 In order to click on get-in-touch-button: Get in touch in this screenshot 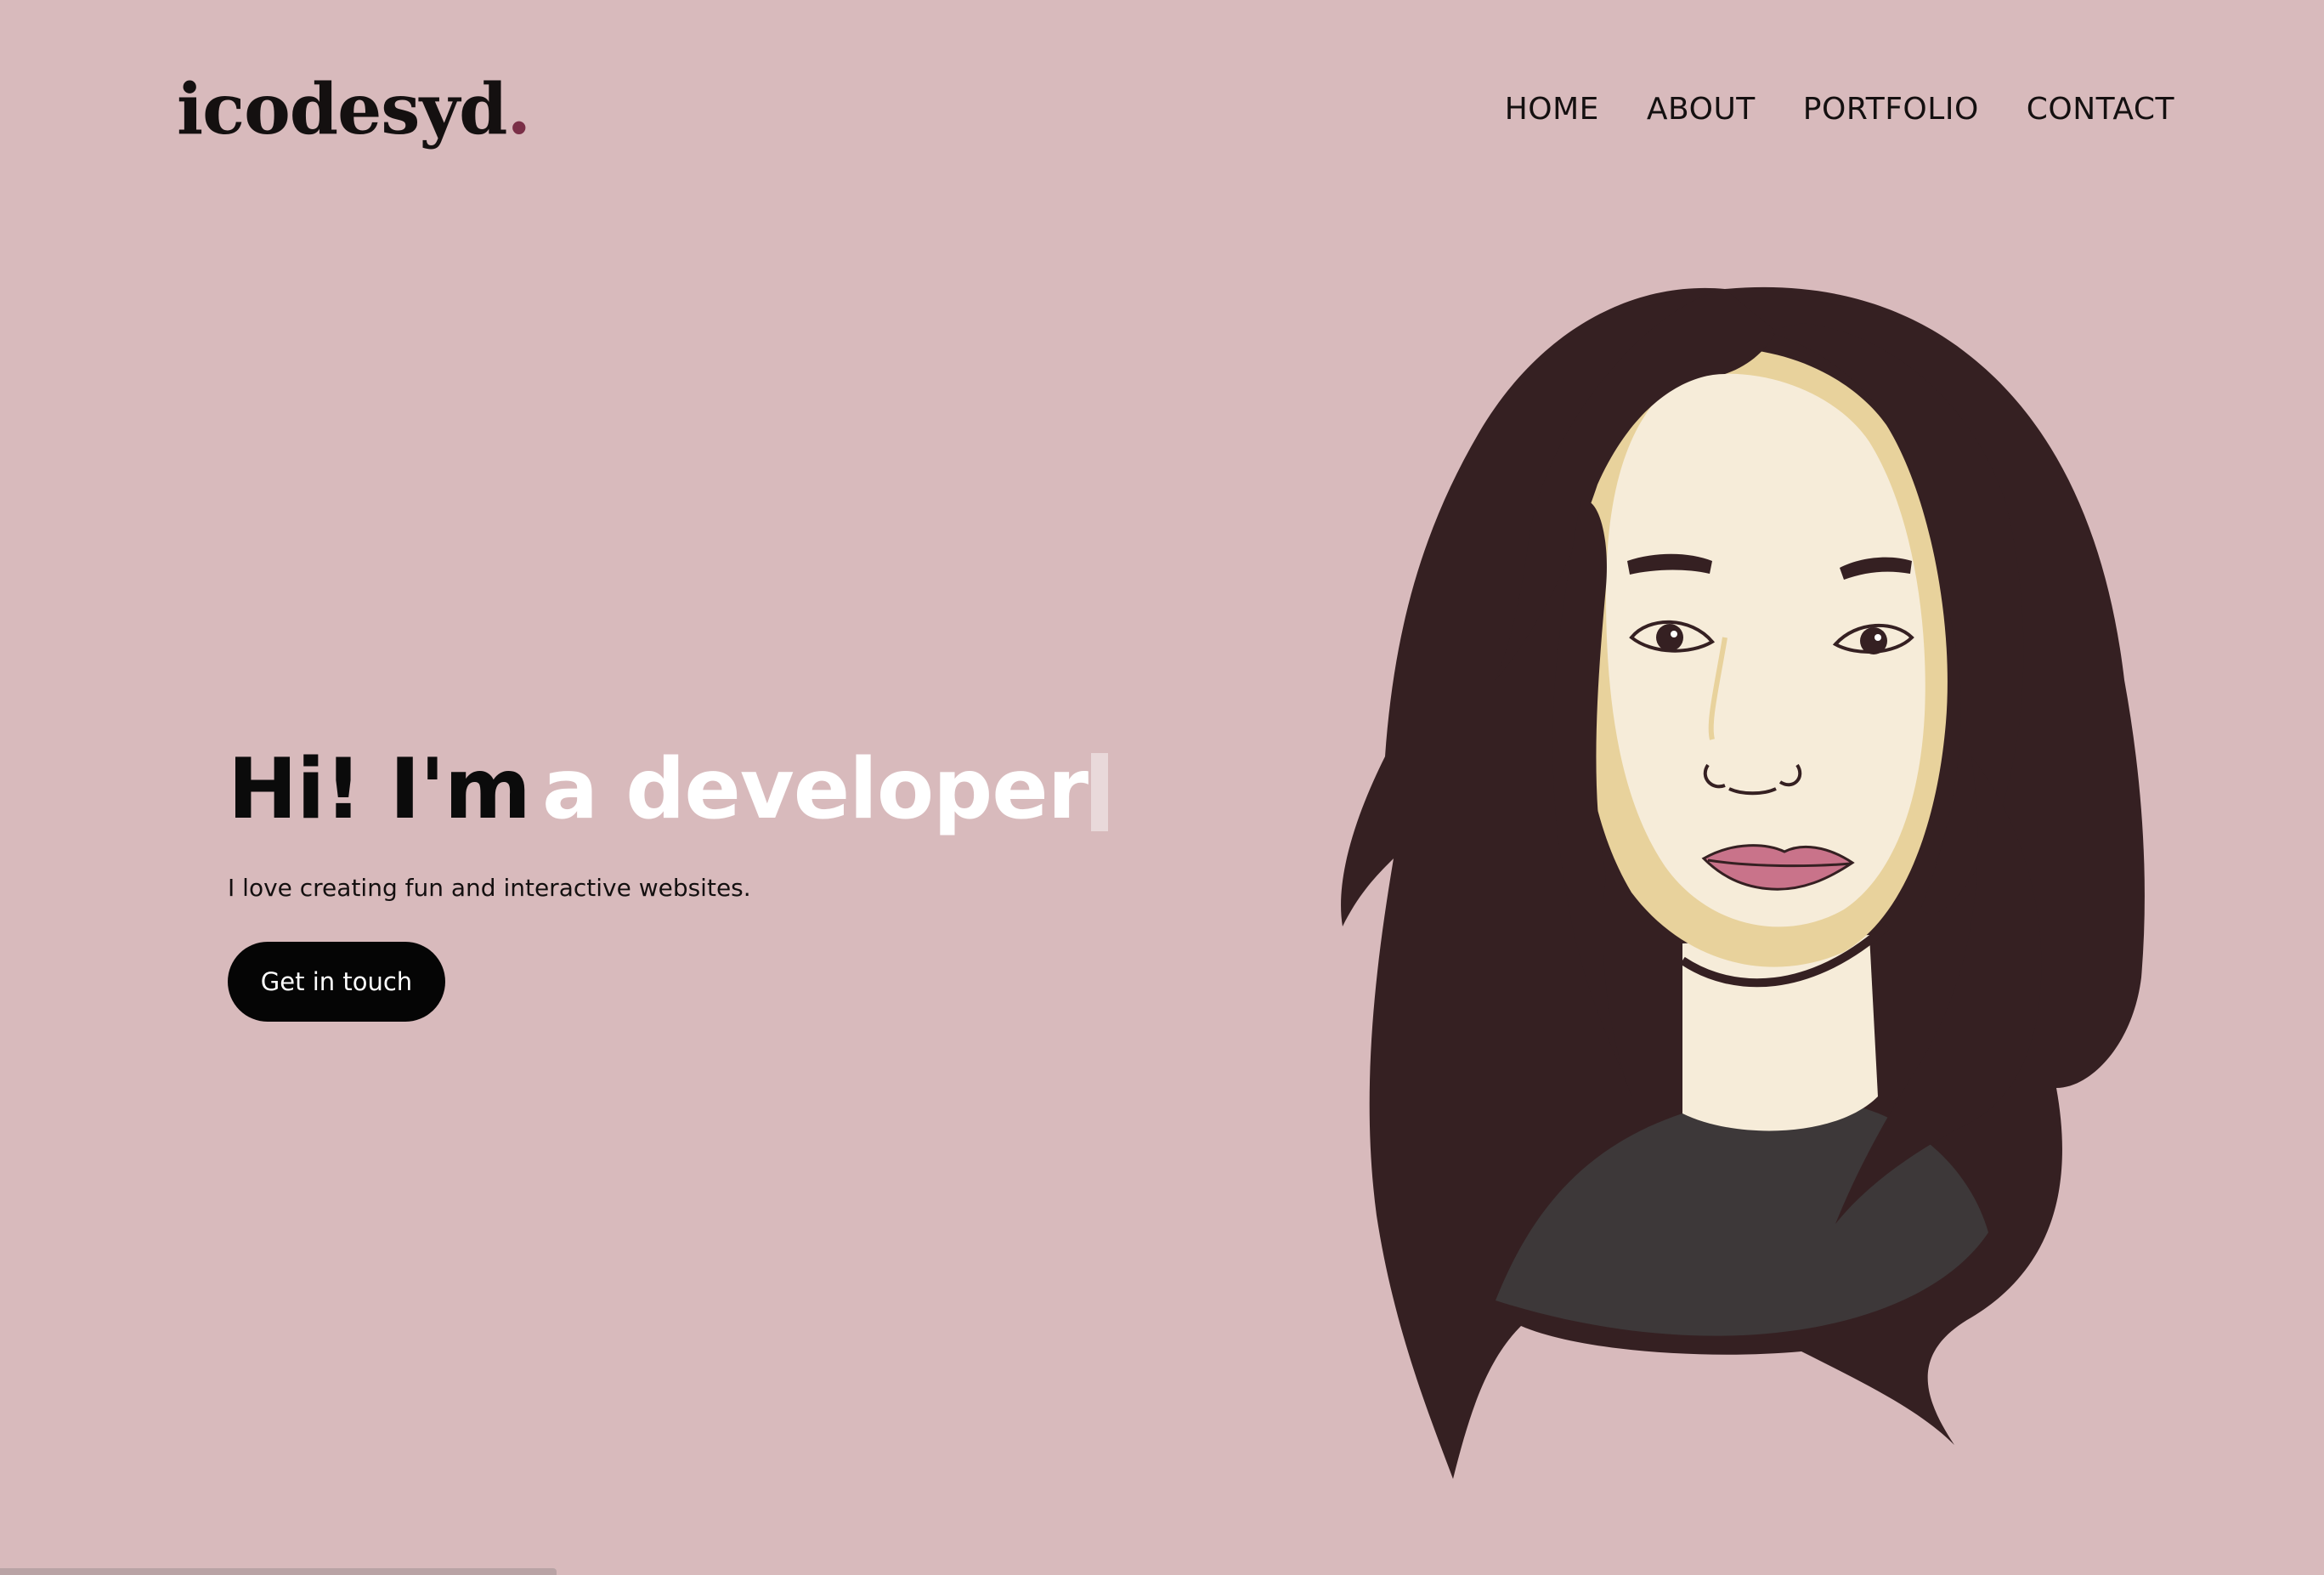, I will do `click(336, 982)`.